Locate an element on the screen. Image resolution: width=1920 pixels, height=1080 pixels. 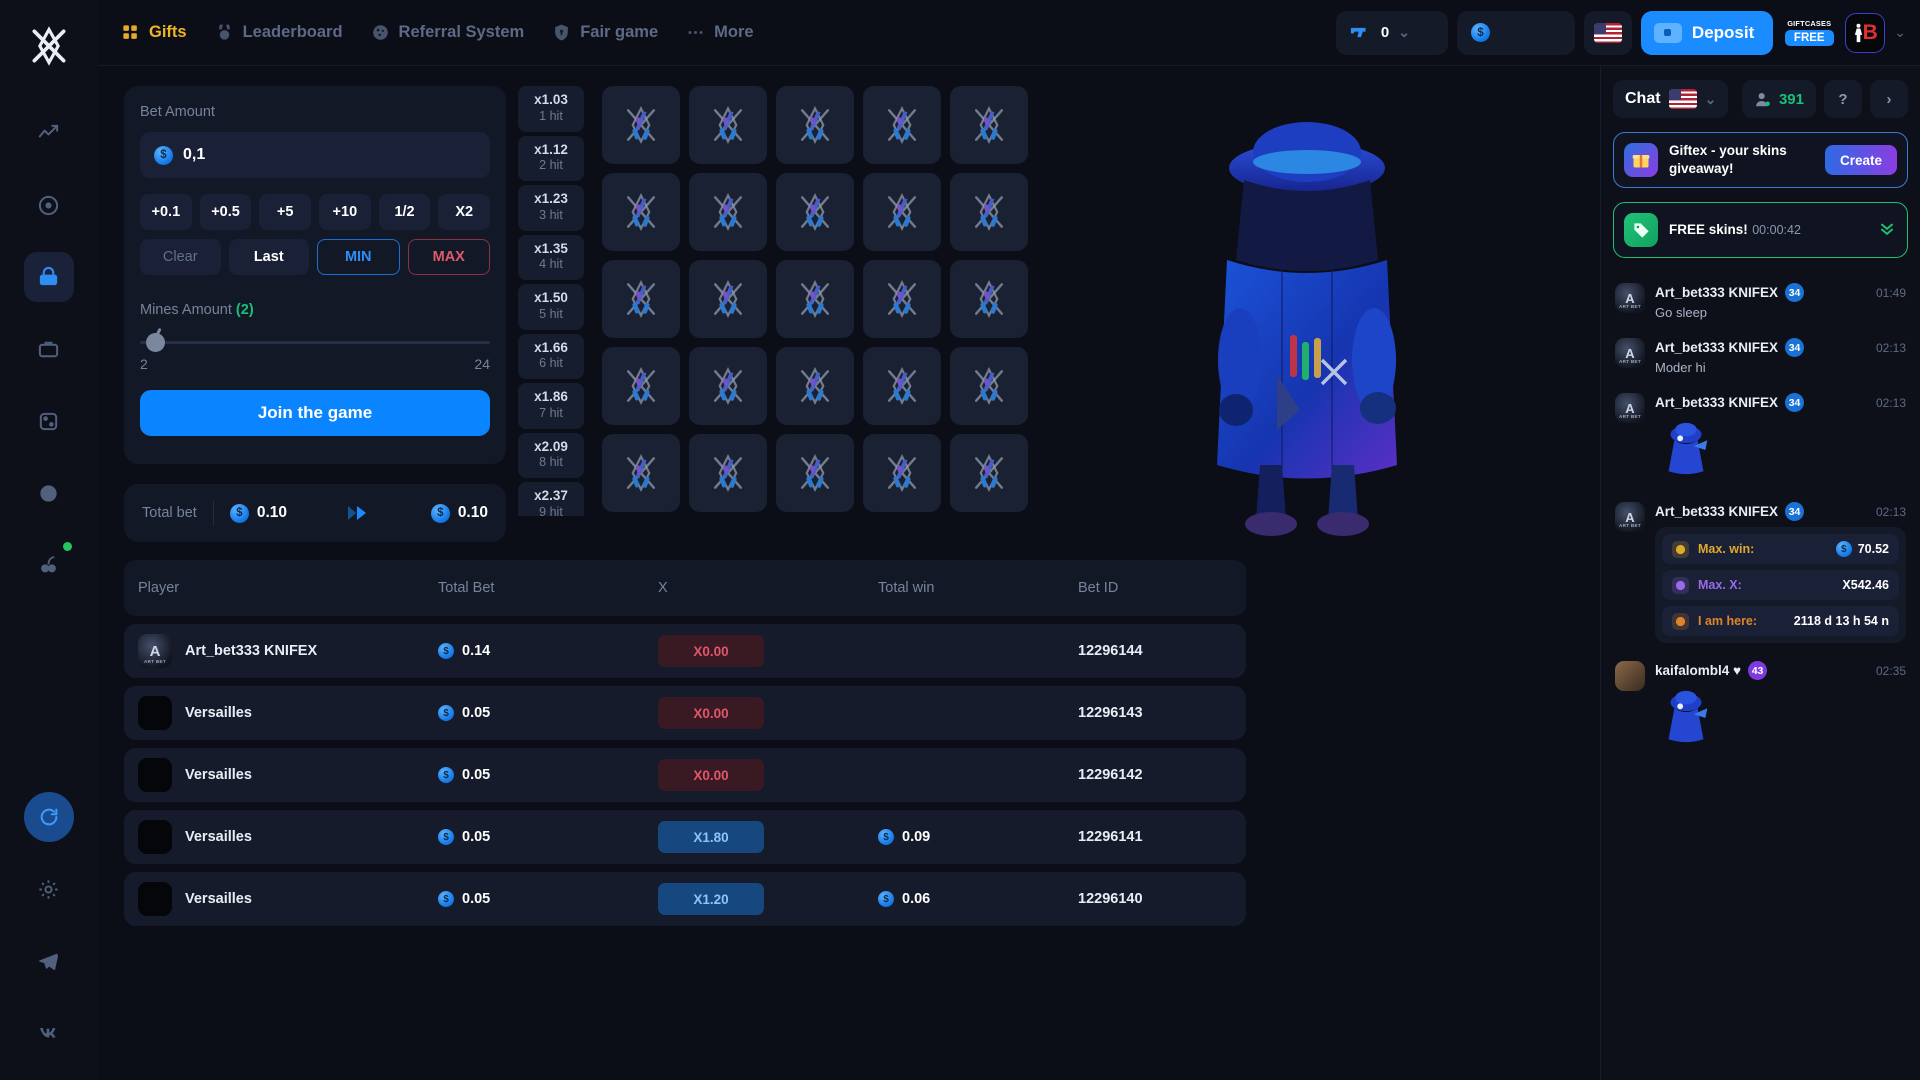
slider-knob-bomb-icon is located at coordinates (155, 342).